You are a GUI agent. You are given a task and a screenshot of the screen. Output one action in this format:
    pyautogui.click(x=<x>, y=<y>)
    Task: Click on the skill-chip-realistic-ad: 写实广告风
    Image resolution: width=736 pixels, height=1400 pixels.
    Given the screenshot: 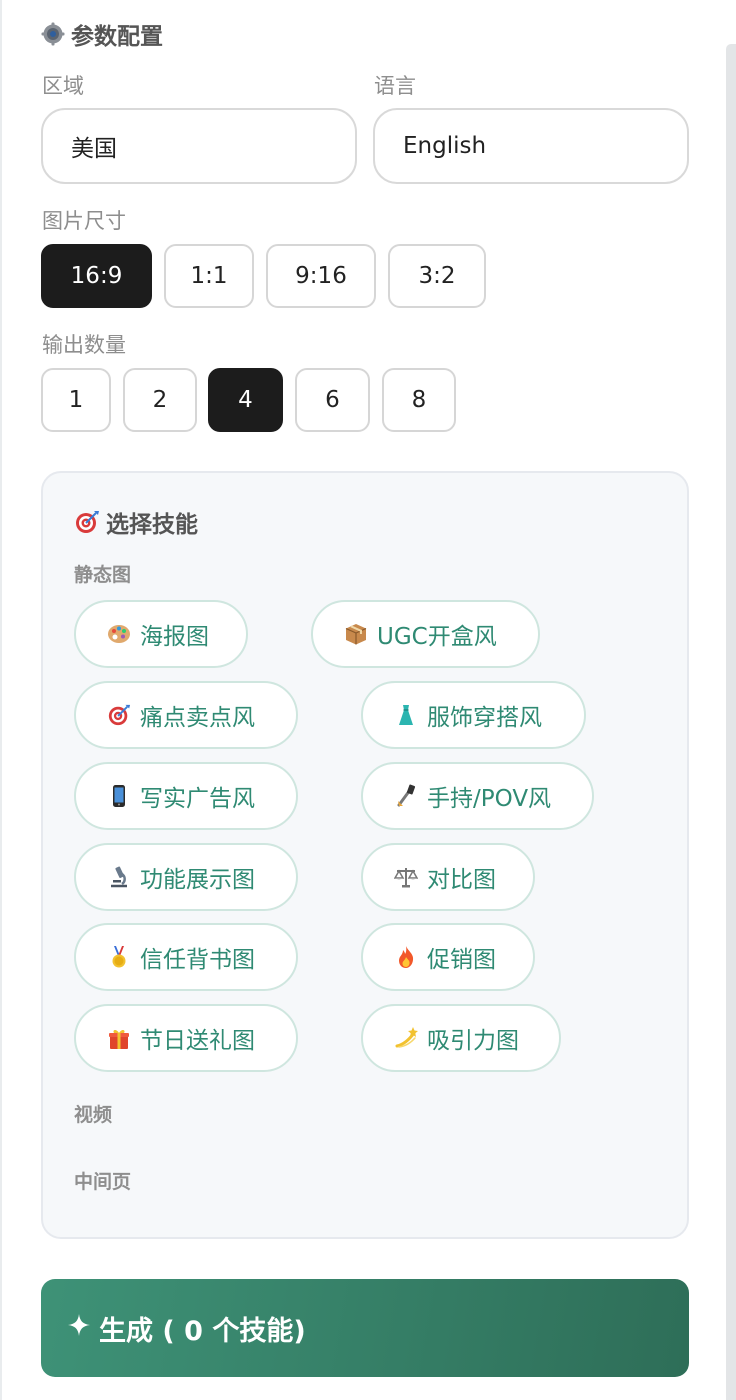 What is the action you would take?
    pyautogui.click(x=186, y=796)
    